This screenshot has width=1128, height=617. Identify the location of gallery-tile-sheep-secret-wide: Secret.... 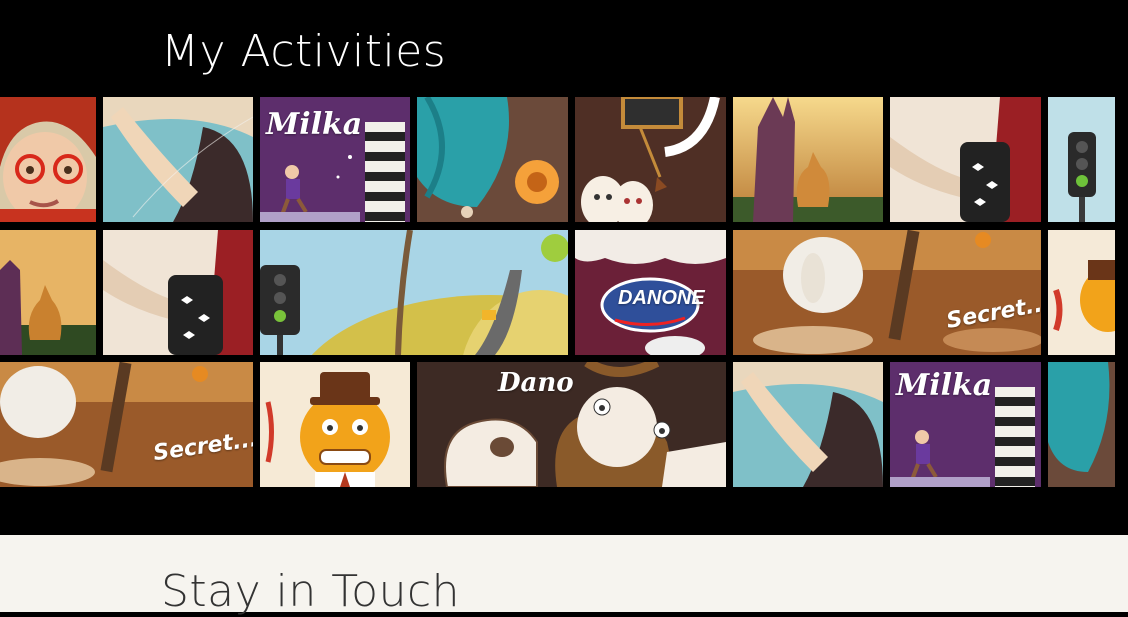
(887, 292).